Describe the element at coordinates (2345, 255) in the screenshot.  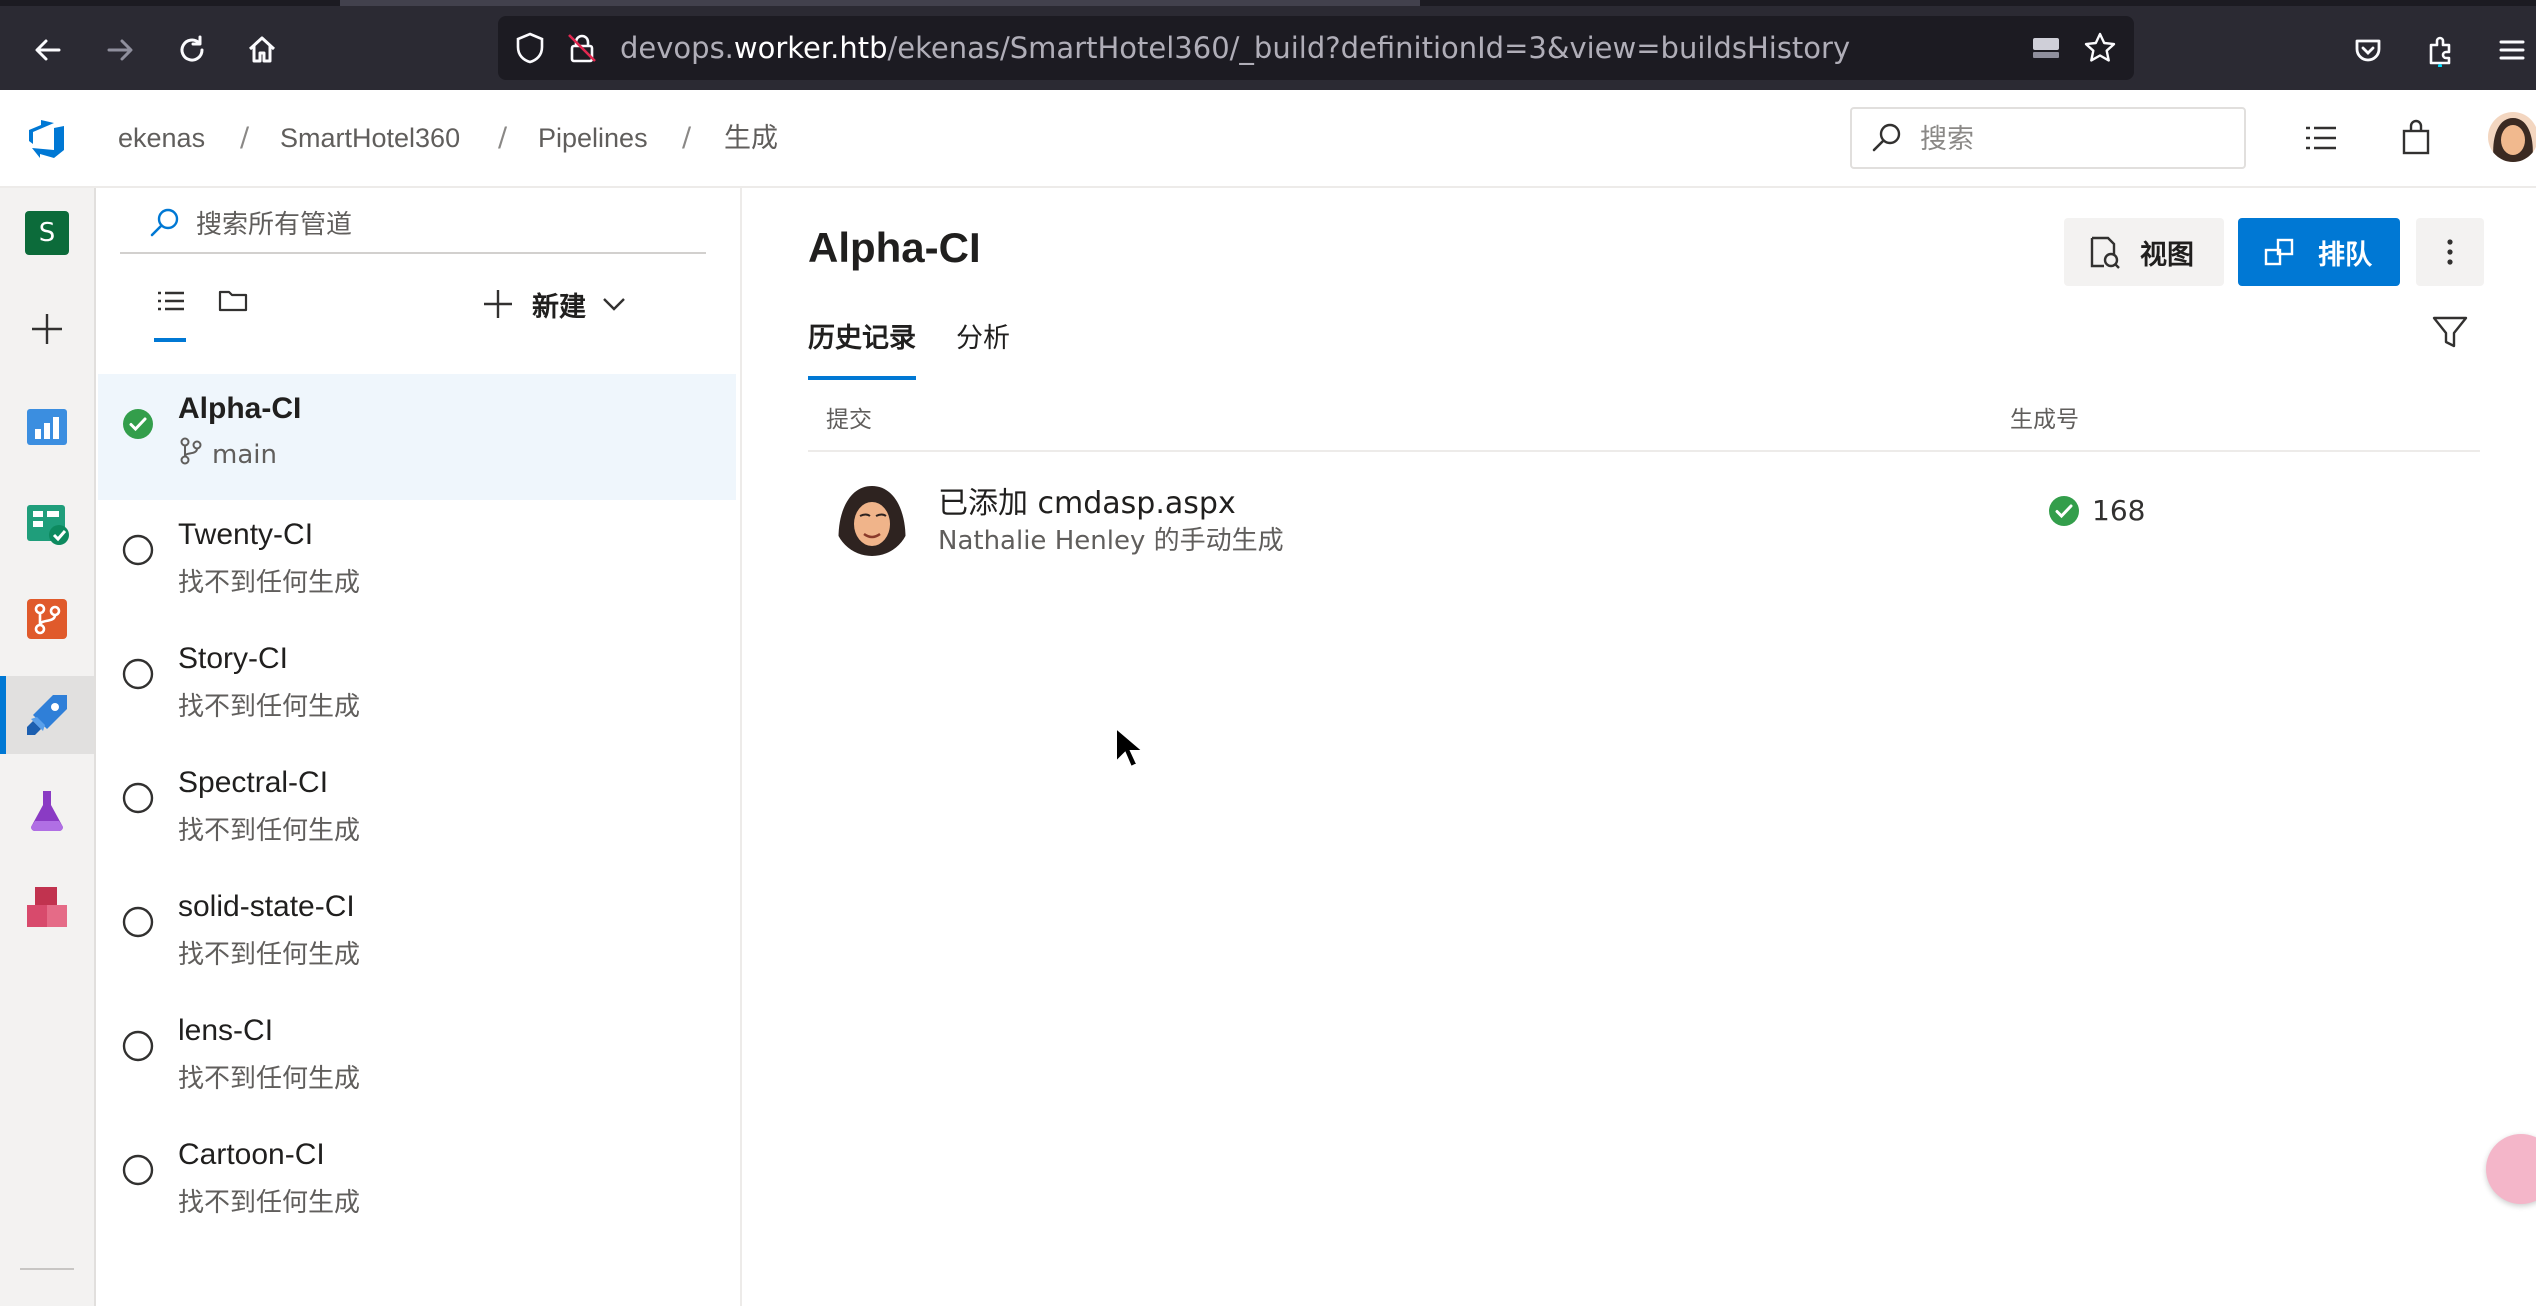
I see `queue-button-label: 排队` at that location.